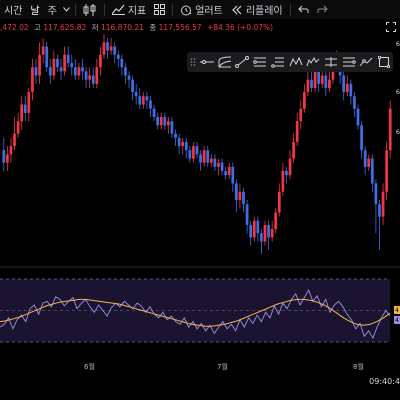  What do you see at coordinates (384, 62) in the screenshot?
I see `date-price-range-tool-icon` at bounding box center [384, 62].